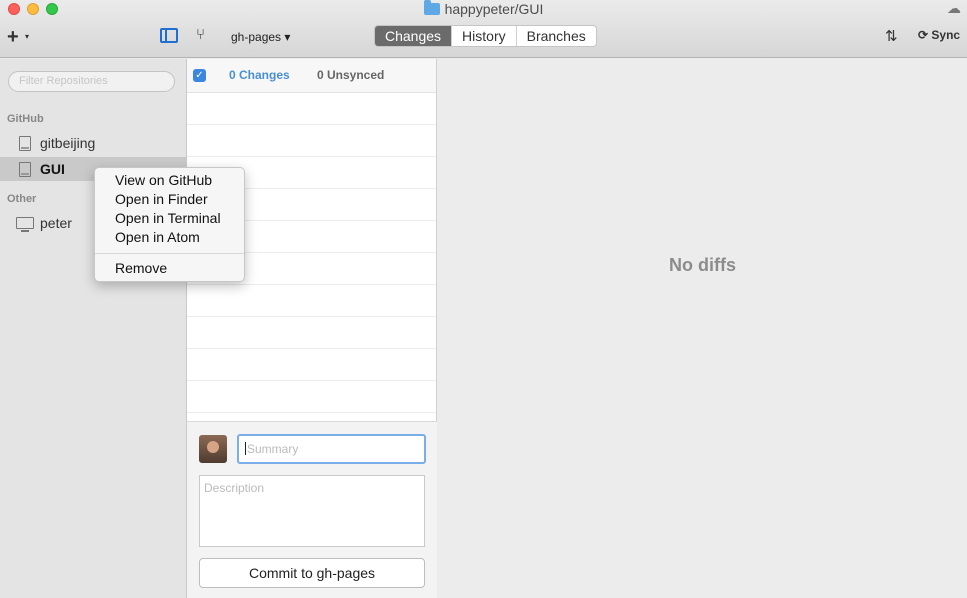  What do you see at coordinates (169, 180) in the screenshot?
I see `menu-item-view-on-github: View on GitHub` at bounding box center [169, 180].